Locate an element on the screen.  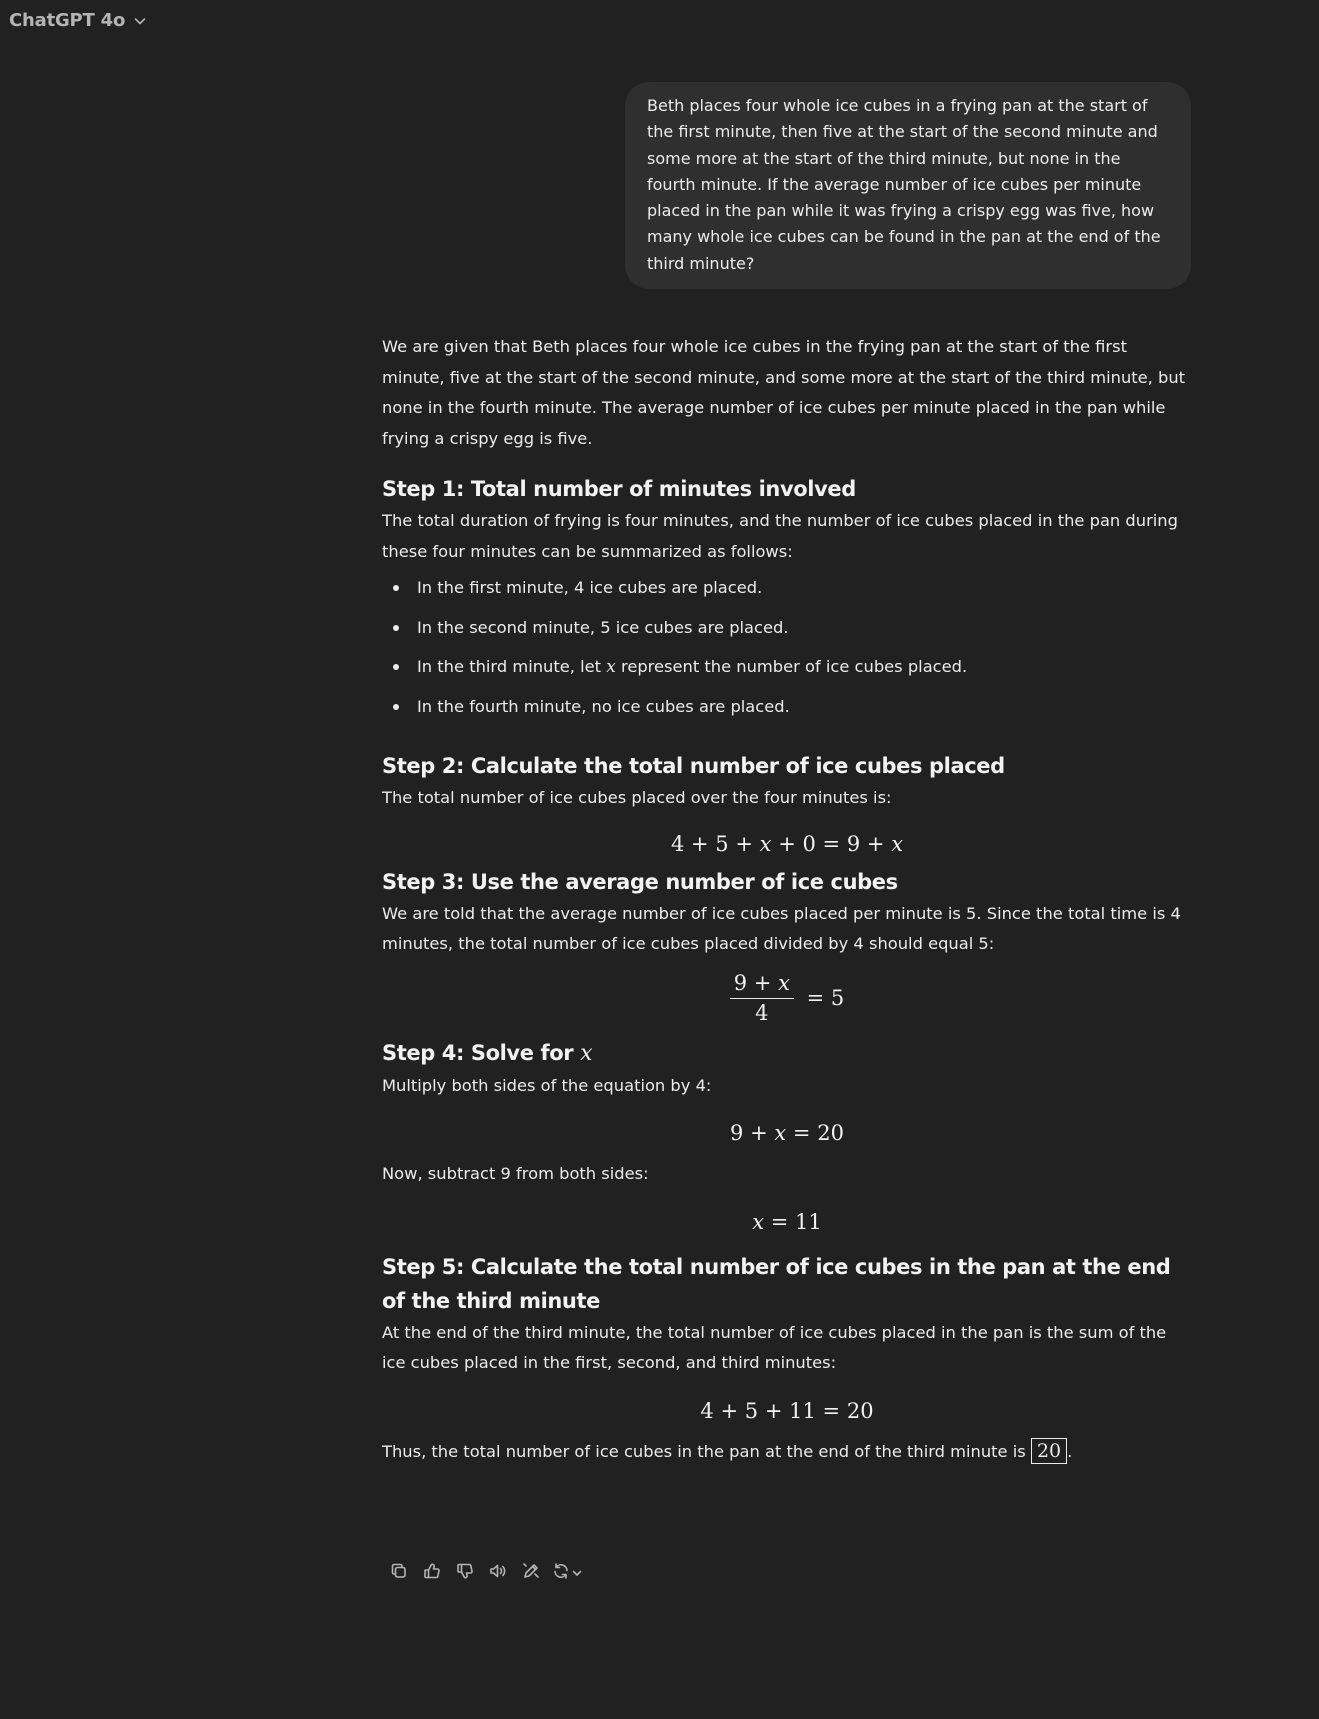
step4-equation-2: x = 11 is located at coordinates (787, 1221).